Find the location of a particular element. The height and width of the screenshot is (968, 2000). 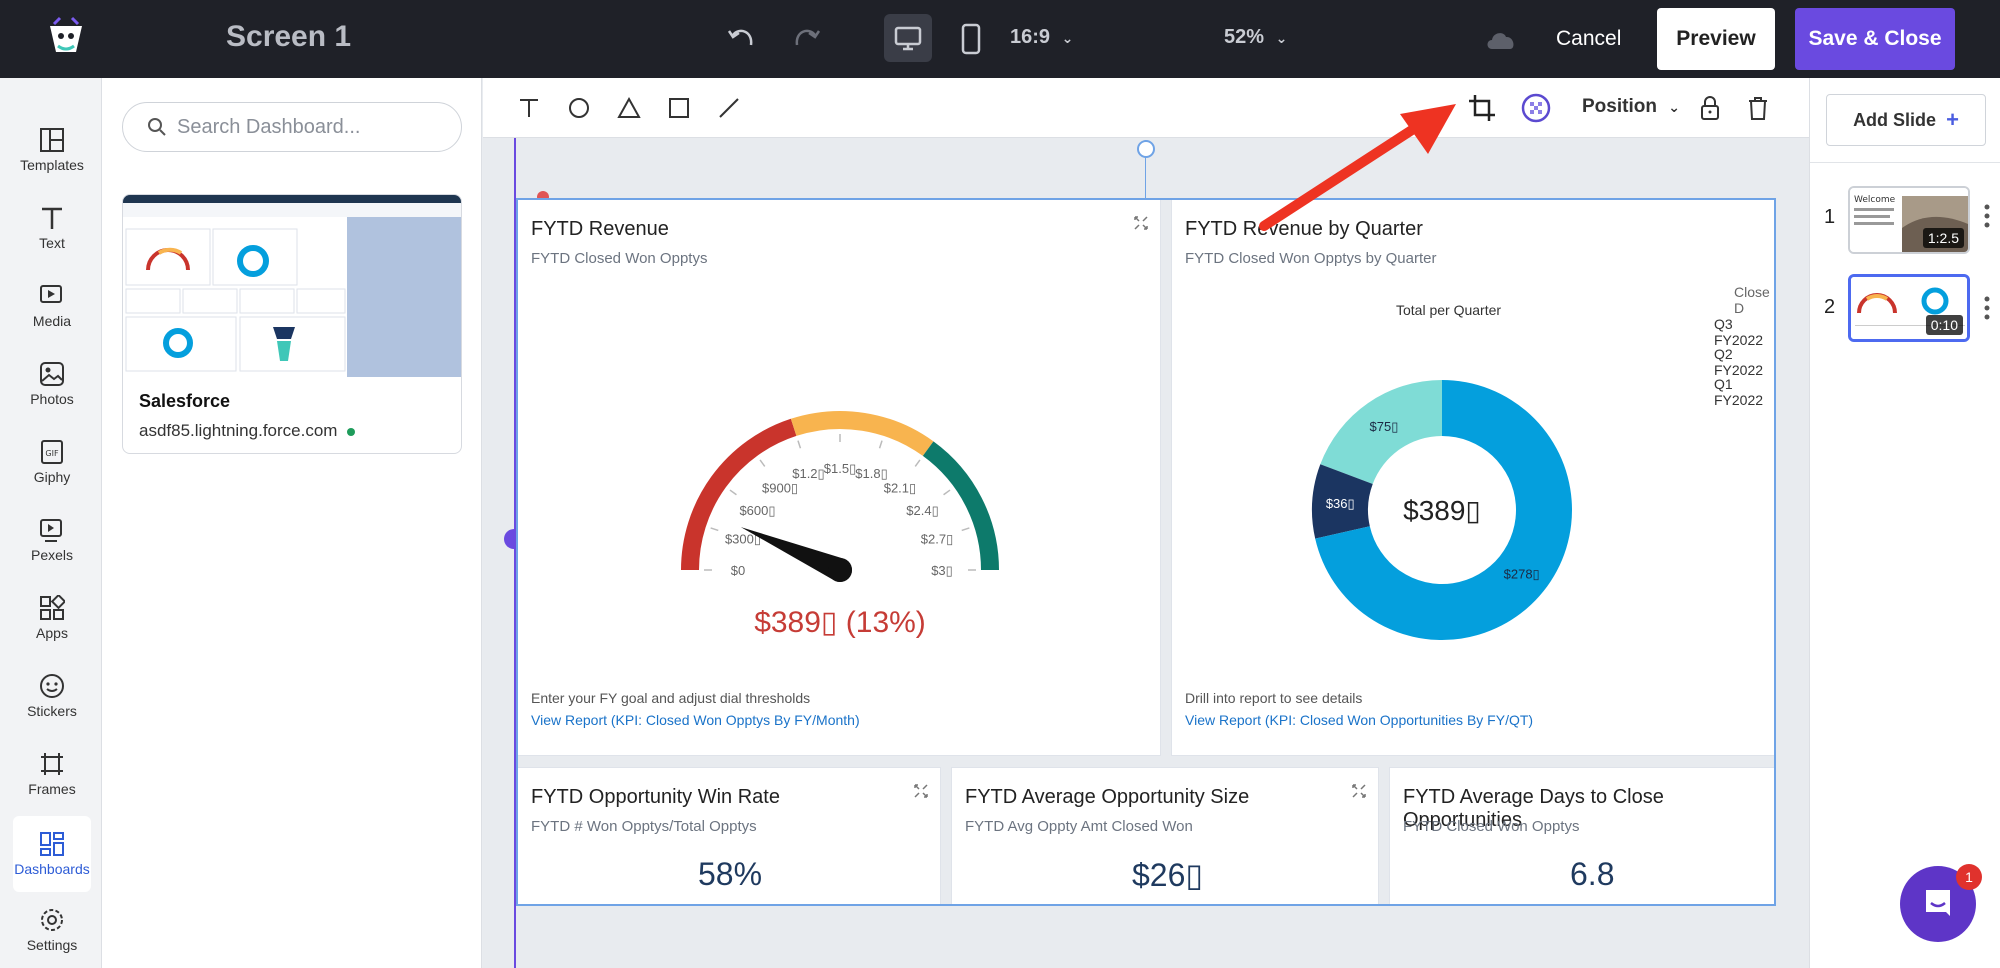

rail-item-frames: Frames is located at coordinates (52, 774).